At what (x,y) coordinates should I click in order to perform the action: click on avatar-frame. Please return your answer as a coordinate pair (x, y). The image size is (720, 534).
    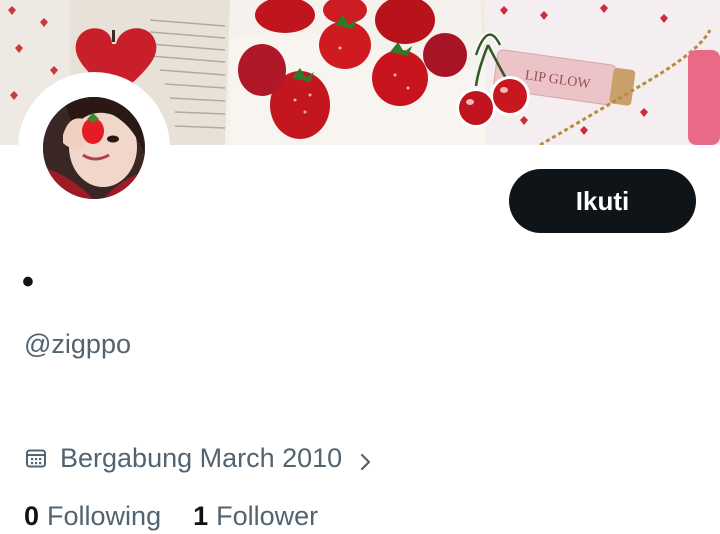
    Looking at the image, I should click on (94, 148).